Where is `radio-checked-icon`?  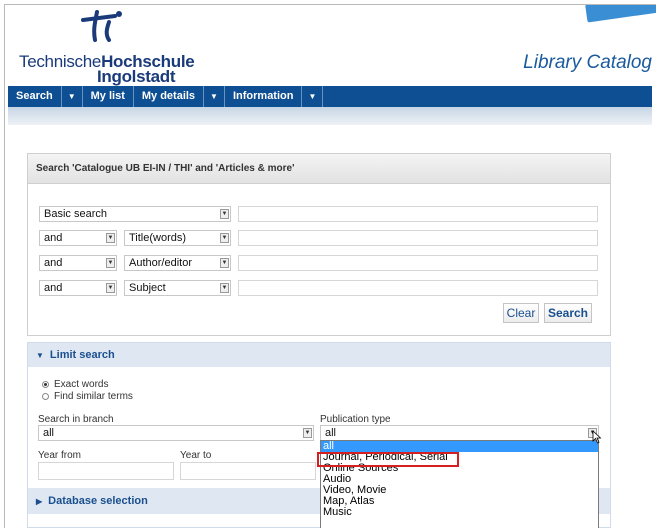 radio-checked-icon is located at coordinates (45, 384).